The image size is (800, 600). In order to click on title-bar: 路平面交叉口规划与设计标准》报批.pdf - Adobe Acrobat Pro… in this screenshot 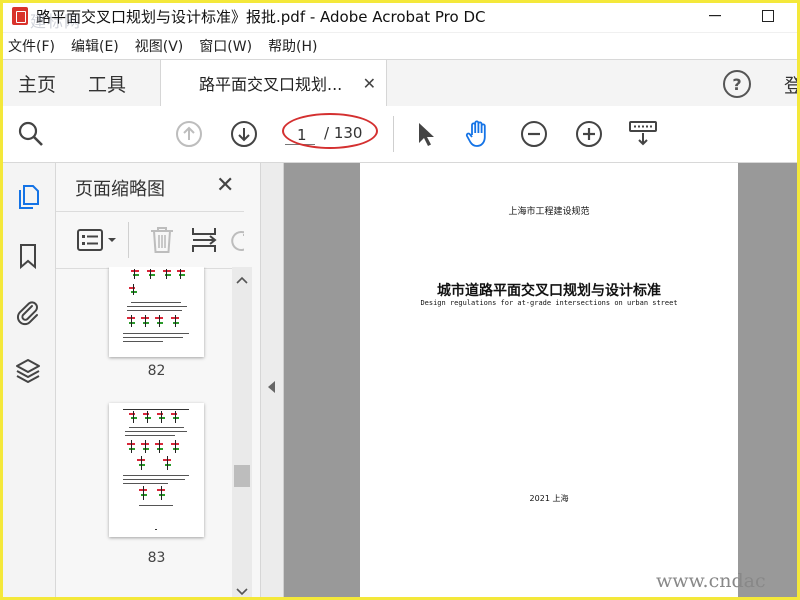, I will do `click(400, 16)`.